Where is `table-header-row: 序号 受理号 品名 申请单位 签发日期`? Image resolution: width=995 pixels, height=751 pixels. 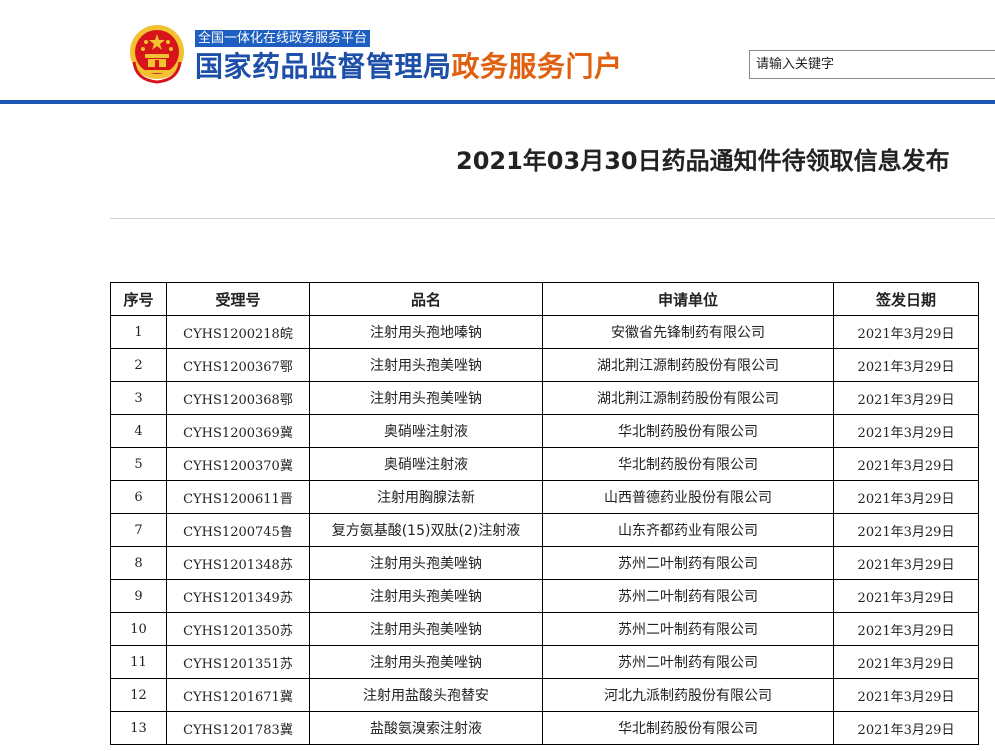 table-header-row: 序号 受理号 品名 申请单位 签发日期 is located at coordinates (544, 299).